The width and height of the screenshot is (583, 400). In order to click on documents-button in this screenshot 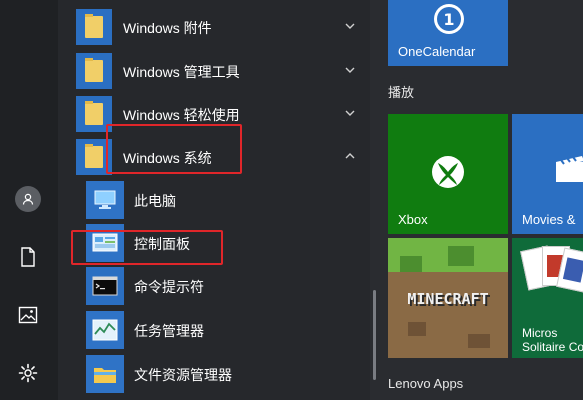, I will do `click(28, 257)`.